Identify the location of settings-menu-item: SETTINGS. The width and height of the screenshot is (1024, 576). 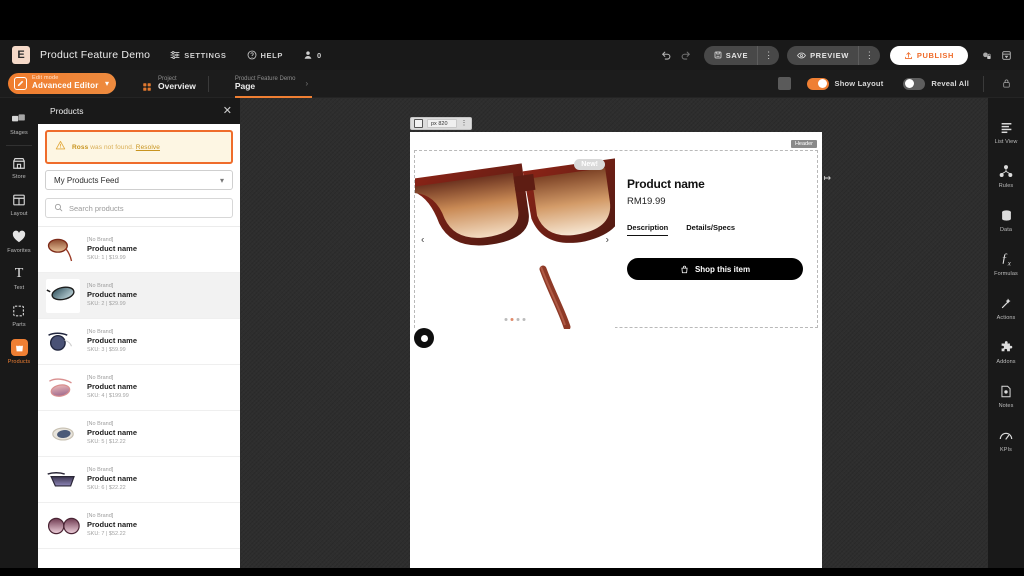
(198, 55).